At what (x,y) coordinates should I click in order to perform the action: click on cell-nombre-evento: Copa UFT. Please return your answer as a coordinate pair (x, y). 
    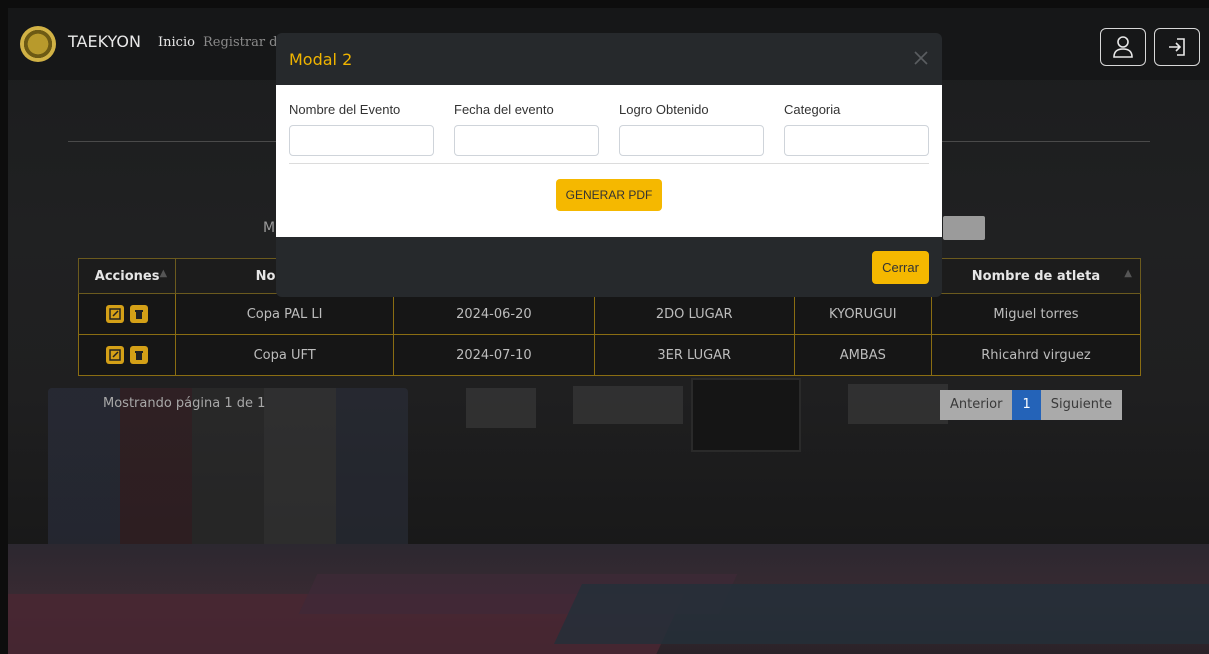
    Looking at the image, I should click on (285, 355).